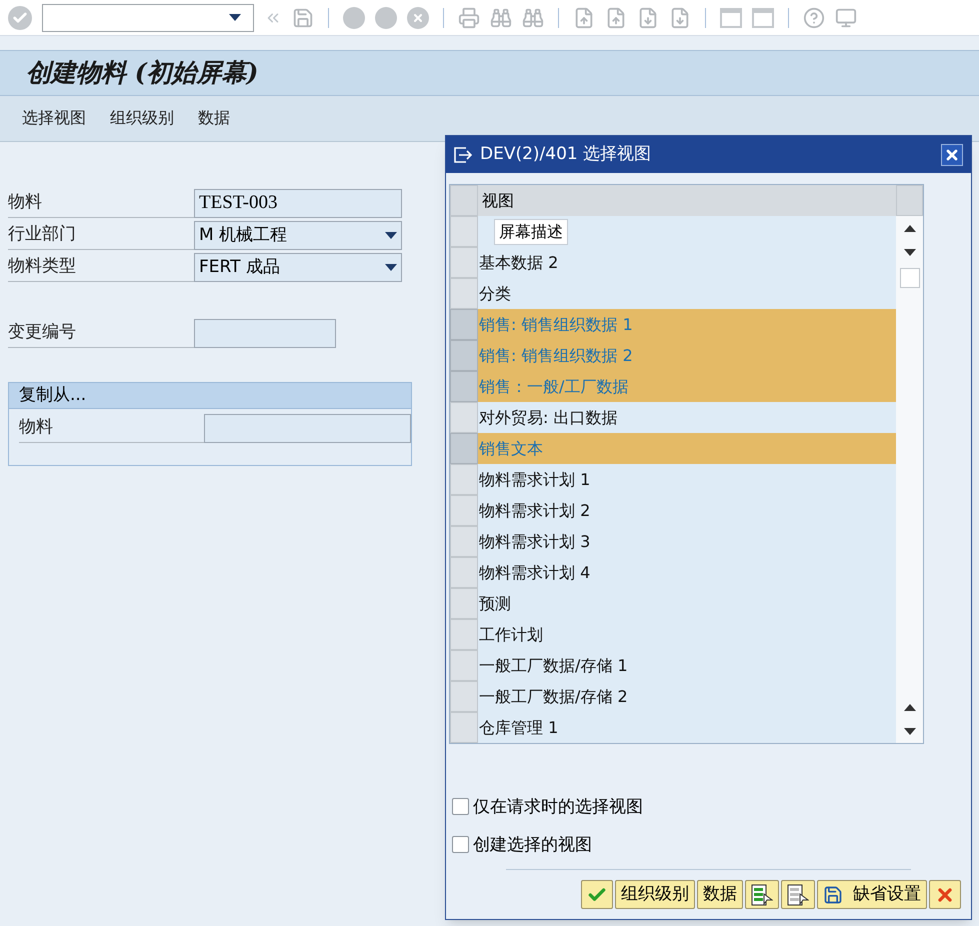  What do you see at coordinates (687, 200) in the screenshot?
I see `column-header: 视图` at bounding box center [687, 200].